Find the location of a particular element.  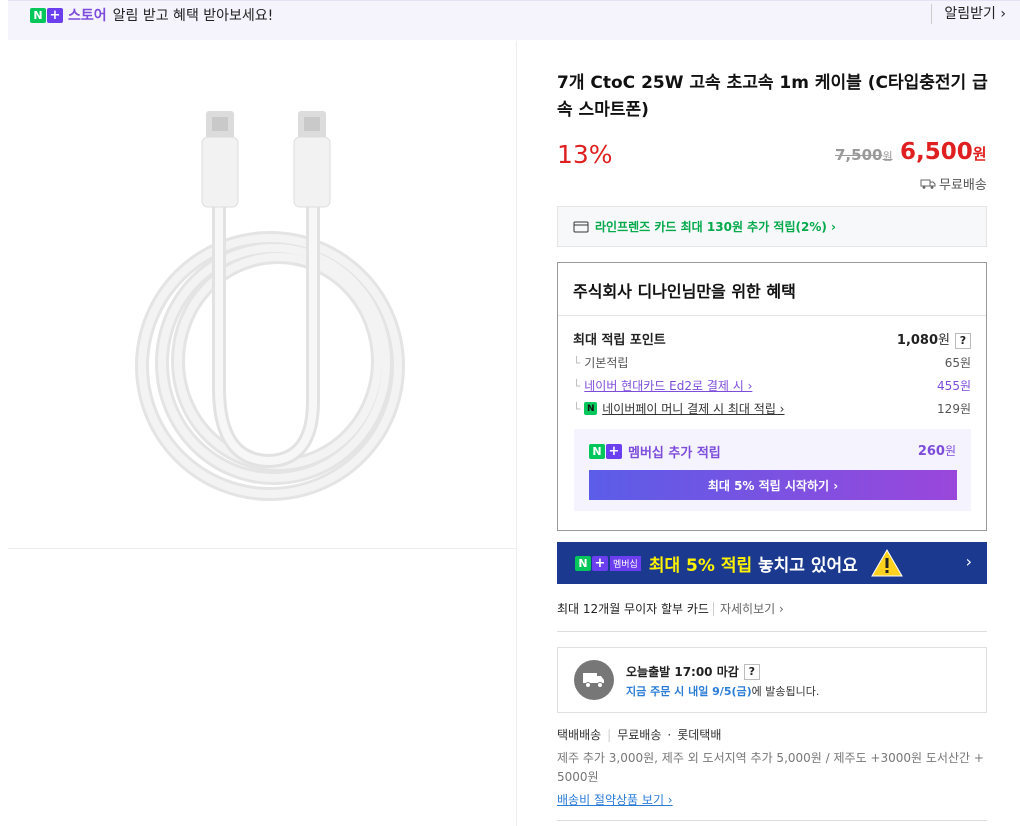

original-price-unit: 원 is located at coordinates (887, 156).